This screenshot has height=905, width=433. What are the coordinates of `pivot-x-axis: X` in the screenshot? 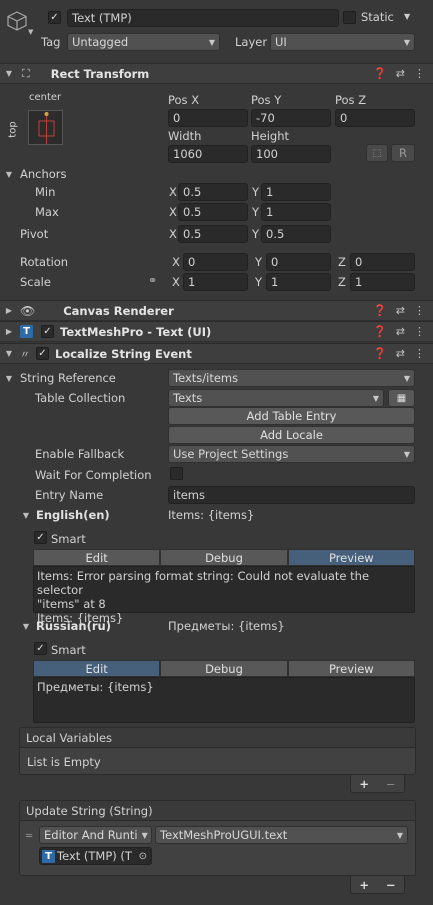 It's located at (173, 234).